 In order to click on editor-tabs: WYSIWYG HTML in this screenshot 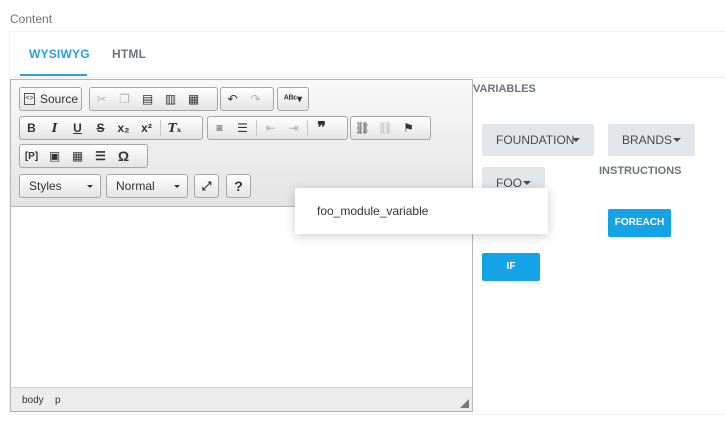, I will do `click(367, 55)`.